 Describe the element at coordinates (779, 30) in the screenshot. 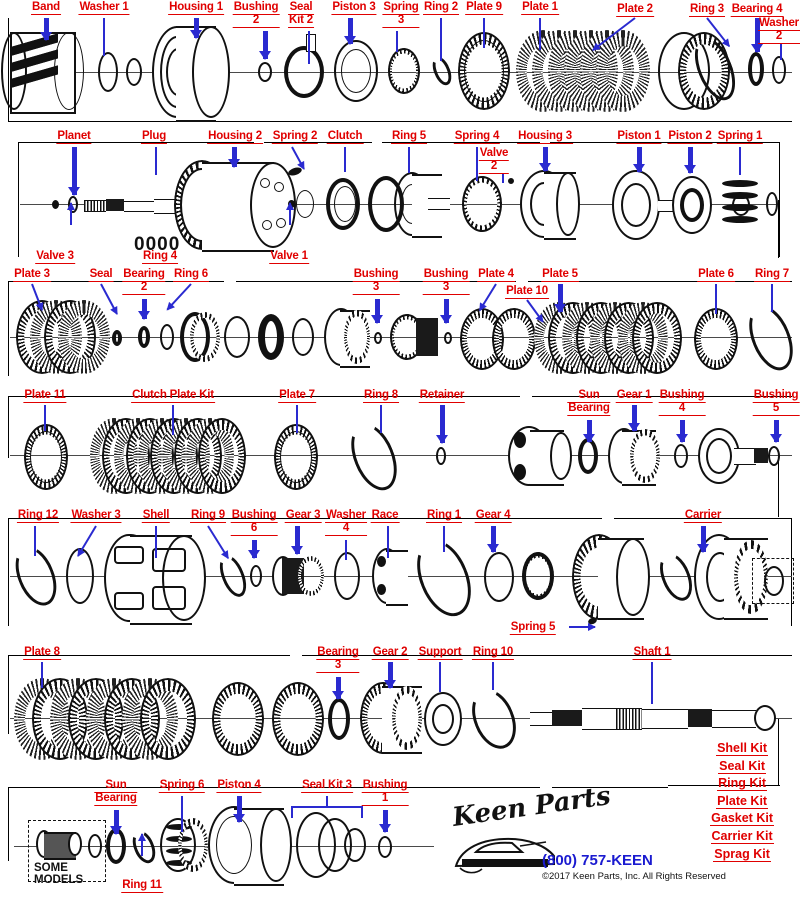

I see `label-washer-2: Washer 2` at that location.